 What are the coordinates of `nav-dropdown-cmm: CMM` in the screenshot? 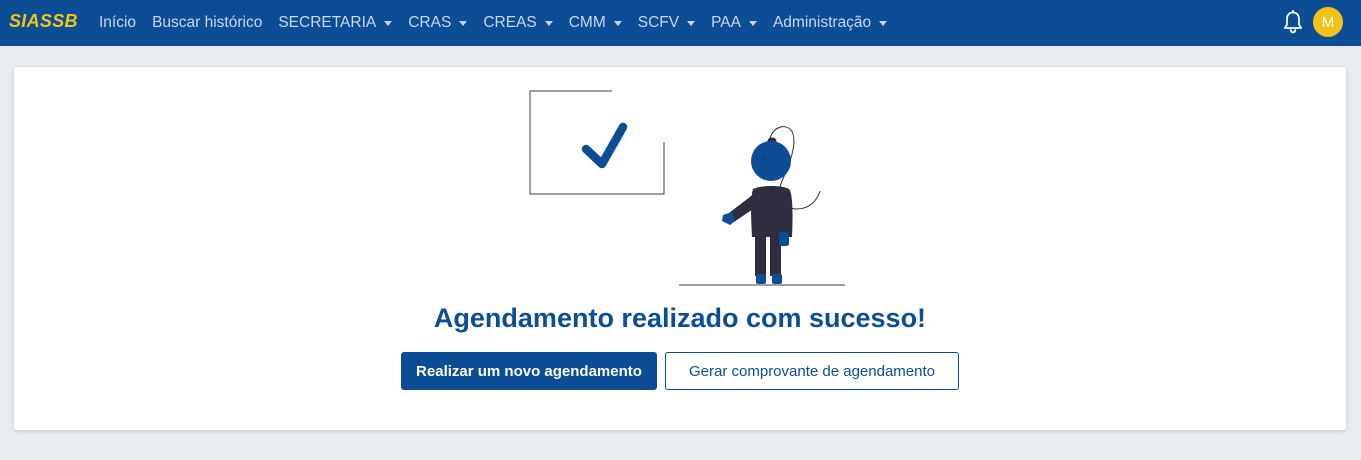 It's located at (595, 23).